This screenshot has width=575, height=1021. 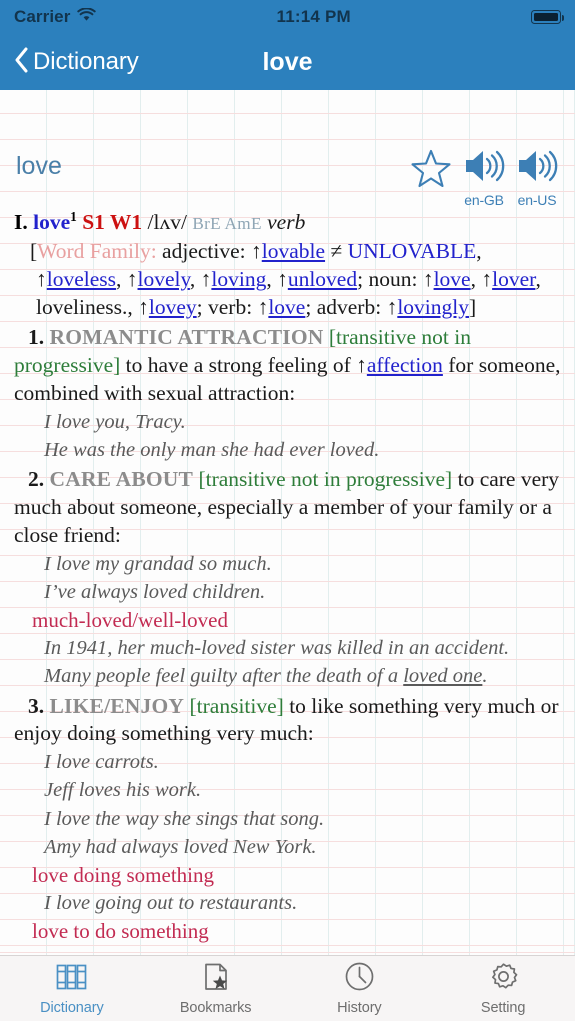 I want to click on tab-bookmarks: Bookmarks, so click(x=216, y=988).